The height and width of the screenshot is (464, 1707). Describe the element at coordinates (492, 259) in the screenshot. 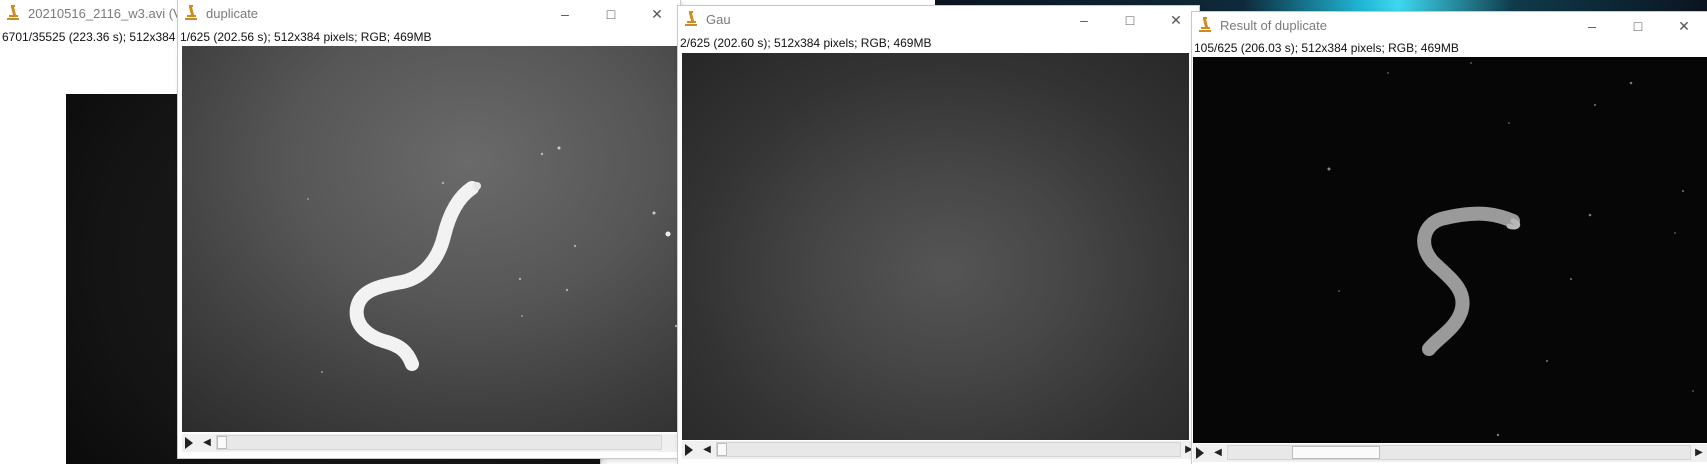

I see `worm-shape` at that location.